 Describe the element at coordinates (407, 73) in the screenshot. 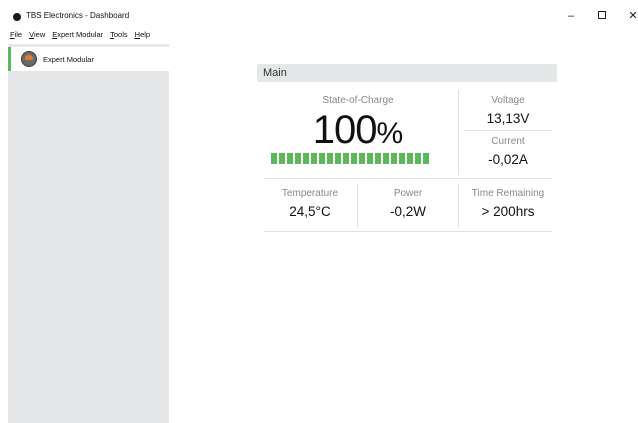

I see `panel-header: Main` at that location.